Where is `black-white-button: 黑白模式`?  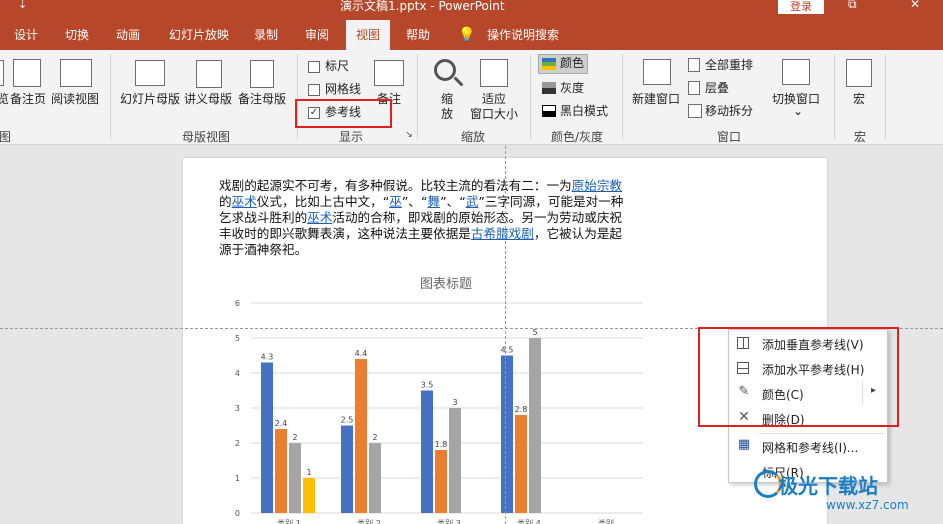
black-white-button: 黑白模式 is located at coordinates (584, 111).